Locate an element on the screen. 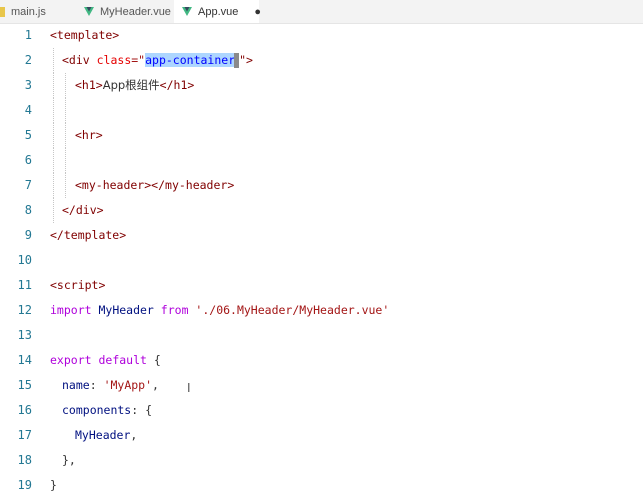 This screenshot has height=504, width=643. code-token: <script> is located at coordinates (78, 285).